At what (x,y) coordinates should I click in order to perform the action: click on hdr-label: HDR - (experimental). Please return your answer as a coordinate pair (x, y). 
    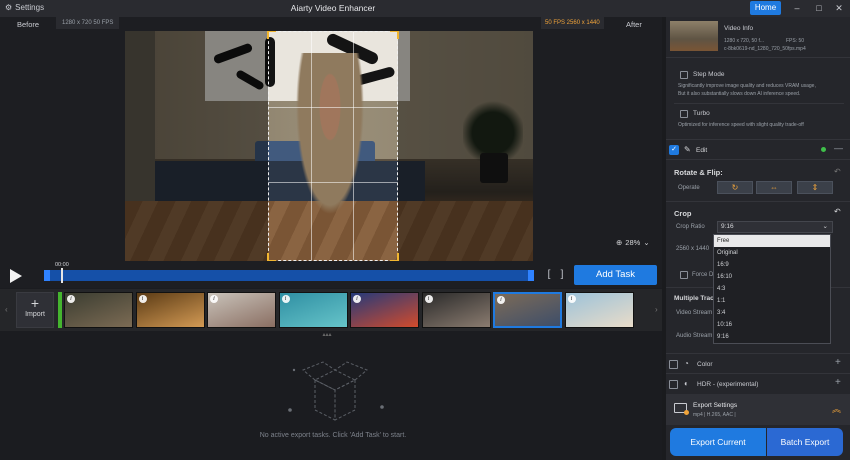
    Looking at the image, I should click on (728, 384).